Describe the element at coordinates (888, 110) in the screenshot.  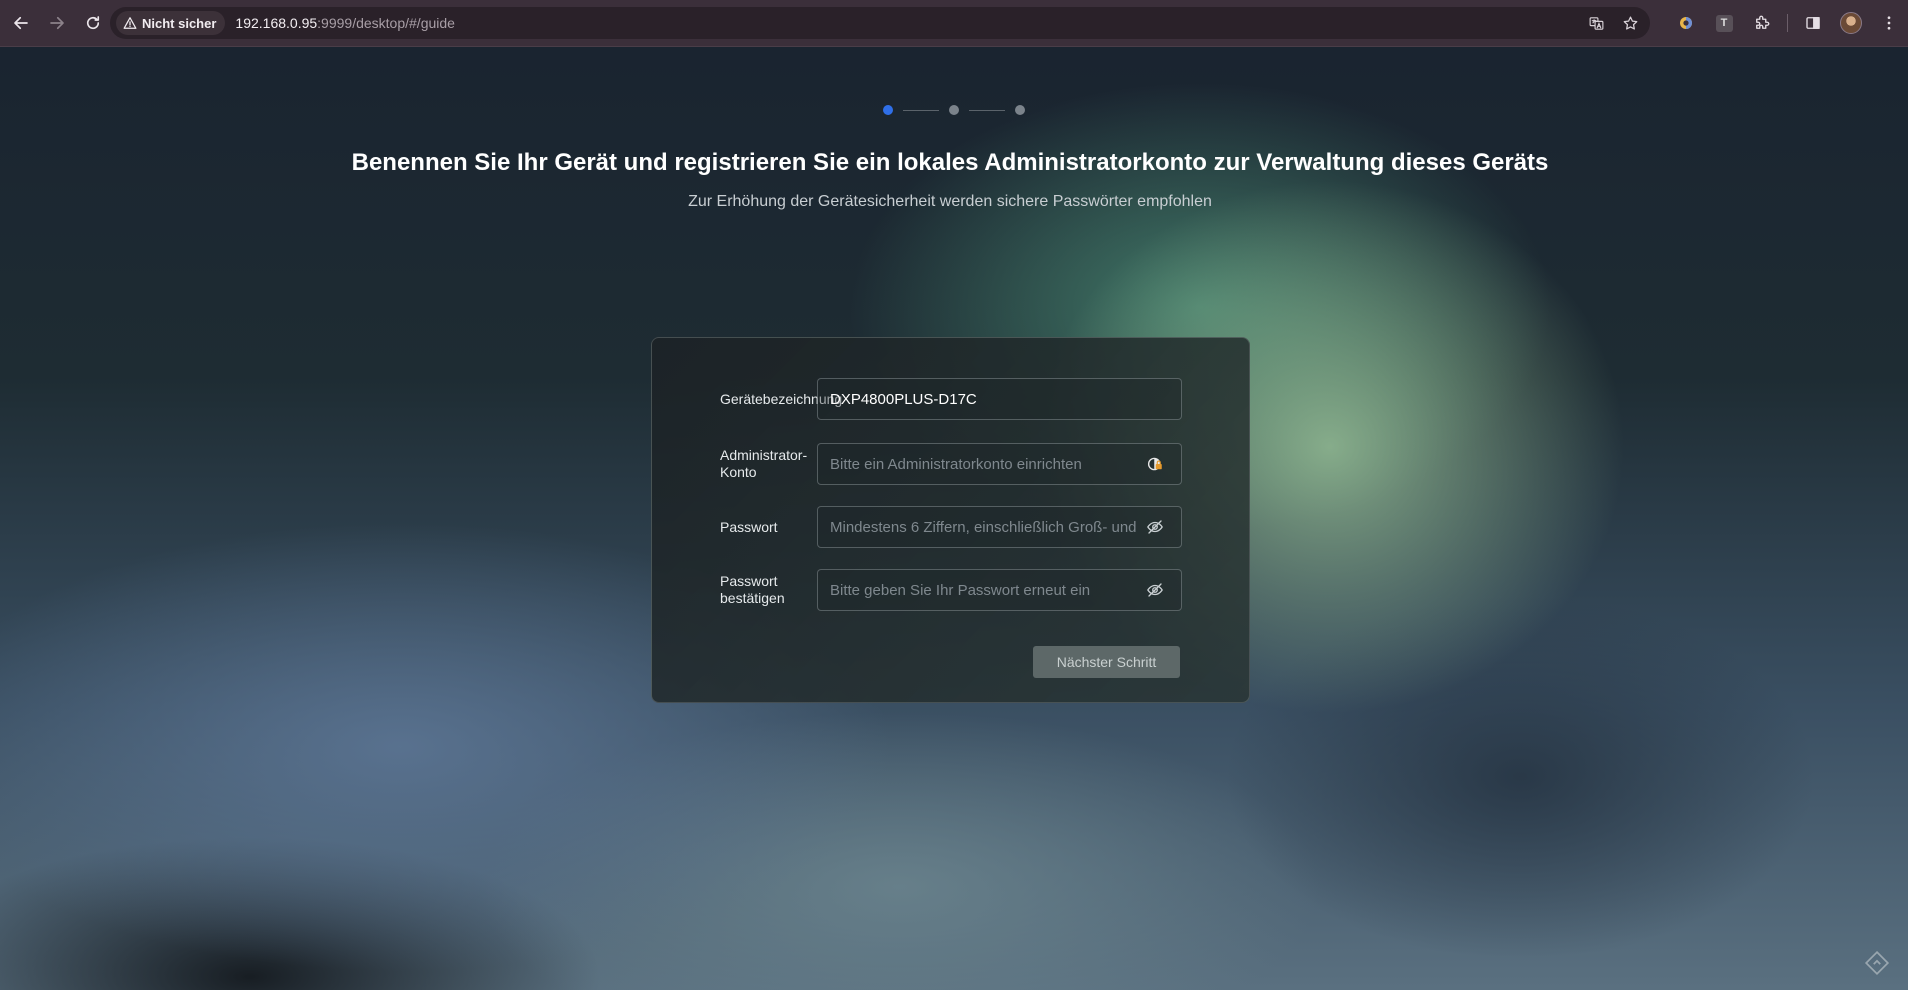
I see `step-1-indicator` at that location.